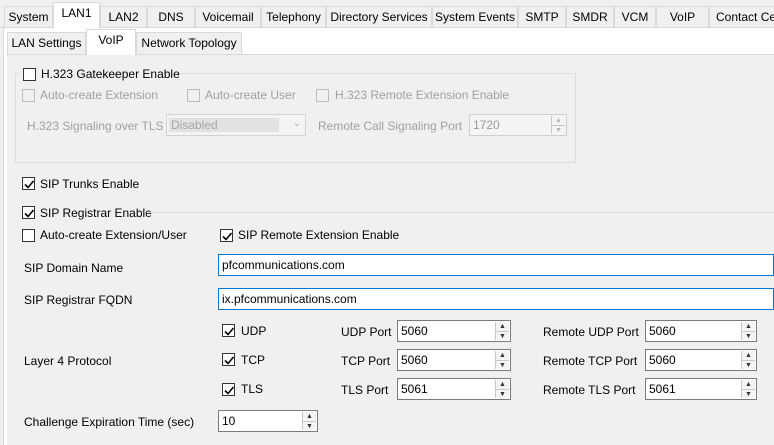 This screenshot has width=774, height=445. What do you see at coordinates (662, 389) in the screenshot?
I see `remote-tls-port-value: 5061` at bounding box center [662, 389].